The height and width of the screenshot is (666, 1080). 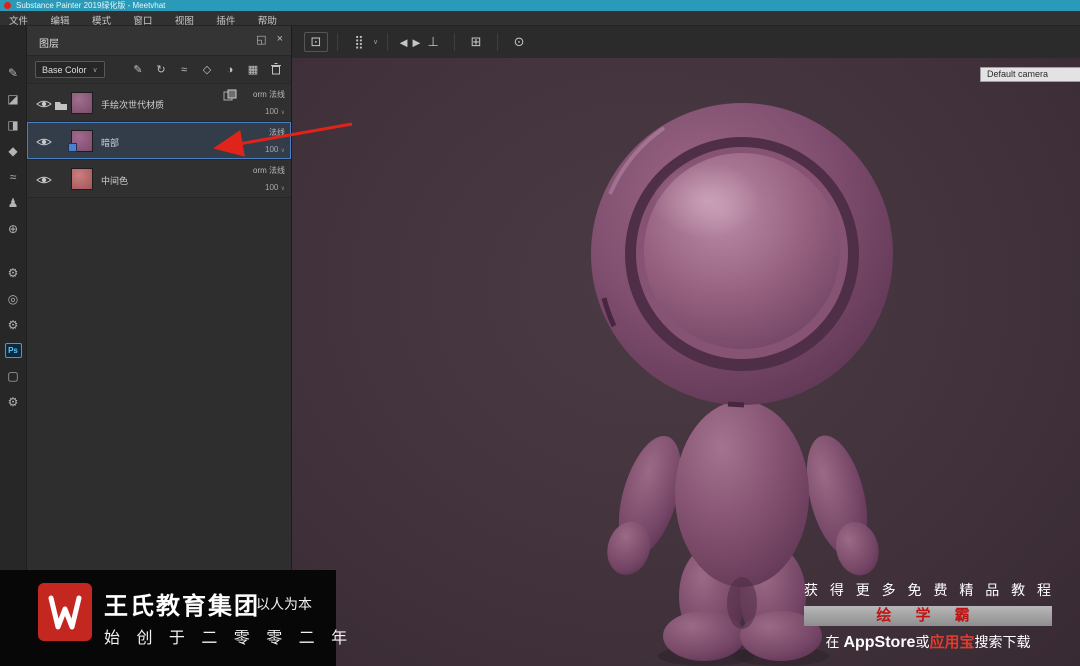 I want to click on monitor-icon: ▢, so click(x=13, y=376).